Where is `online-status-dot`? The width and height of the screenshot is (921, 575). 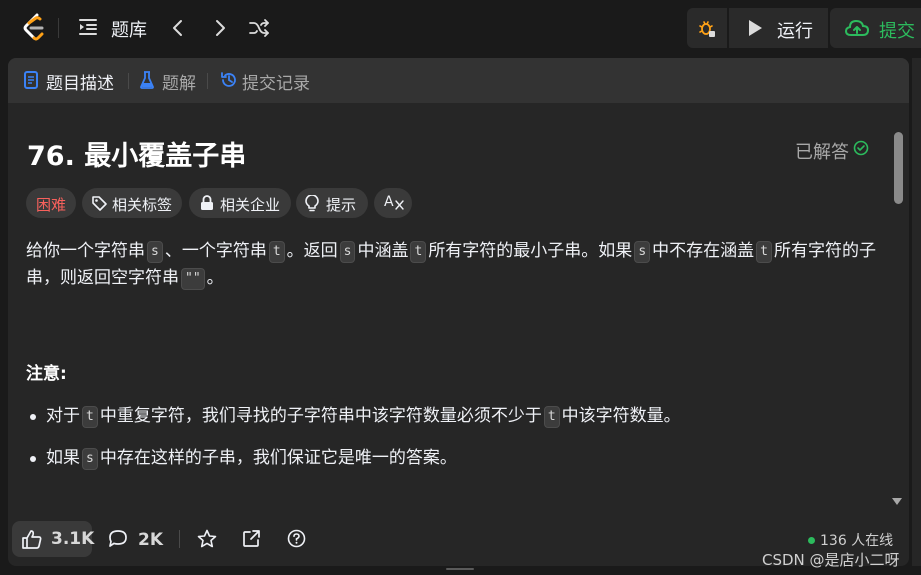 online-status-dot is located at coordinates (811, 540).